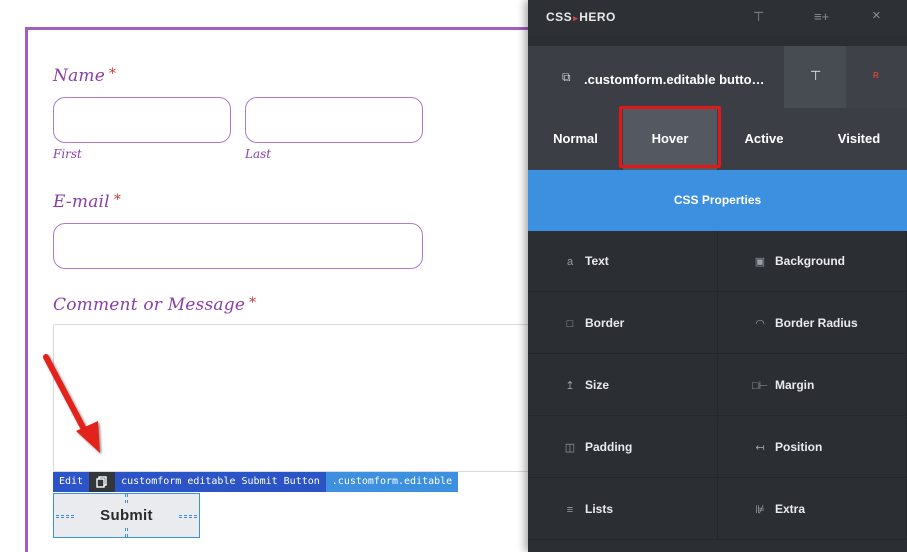 The height and width of the screenshot is (552, 907). What do you see at coordinates (760, 510) in the screenshot?
I see `extra-icon: ⊯` at bounding box center [760, 510].